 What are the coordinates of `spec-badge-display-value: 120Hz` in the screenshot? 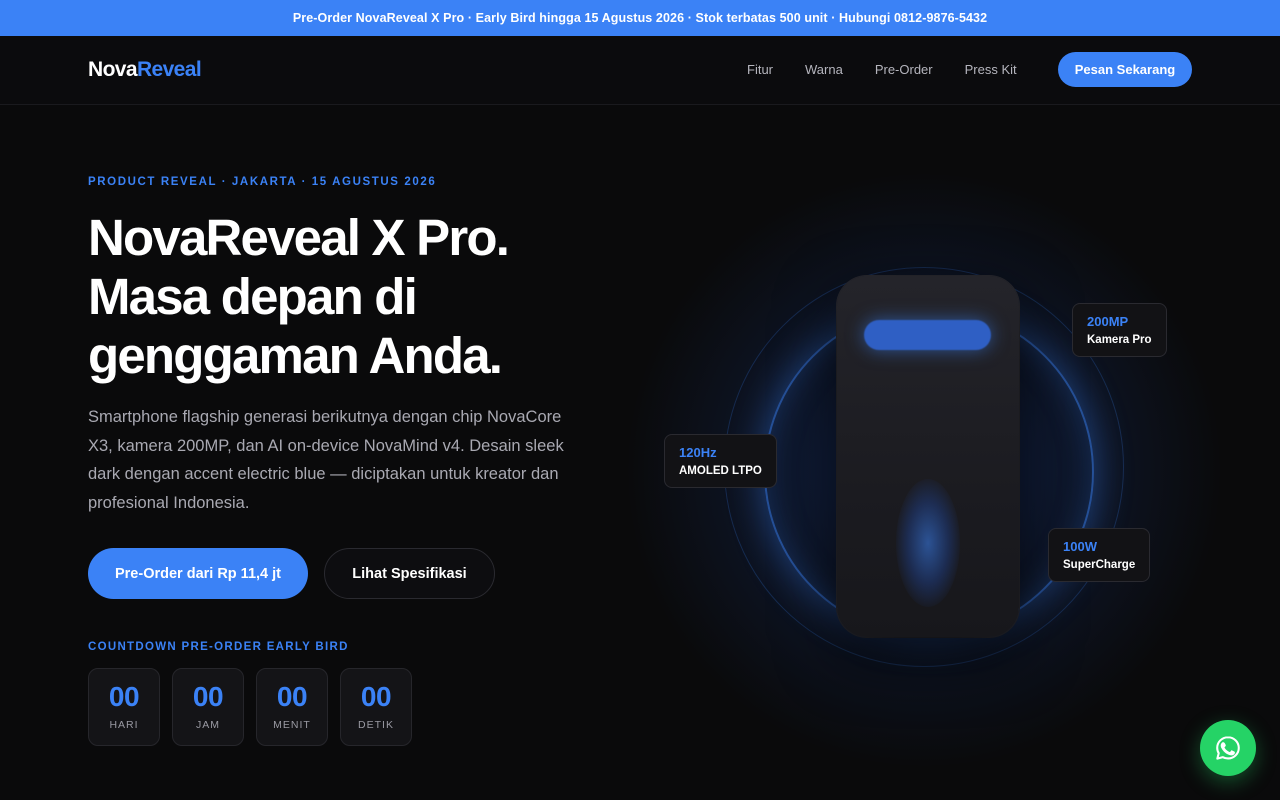 It's located at (698, 452).